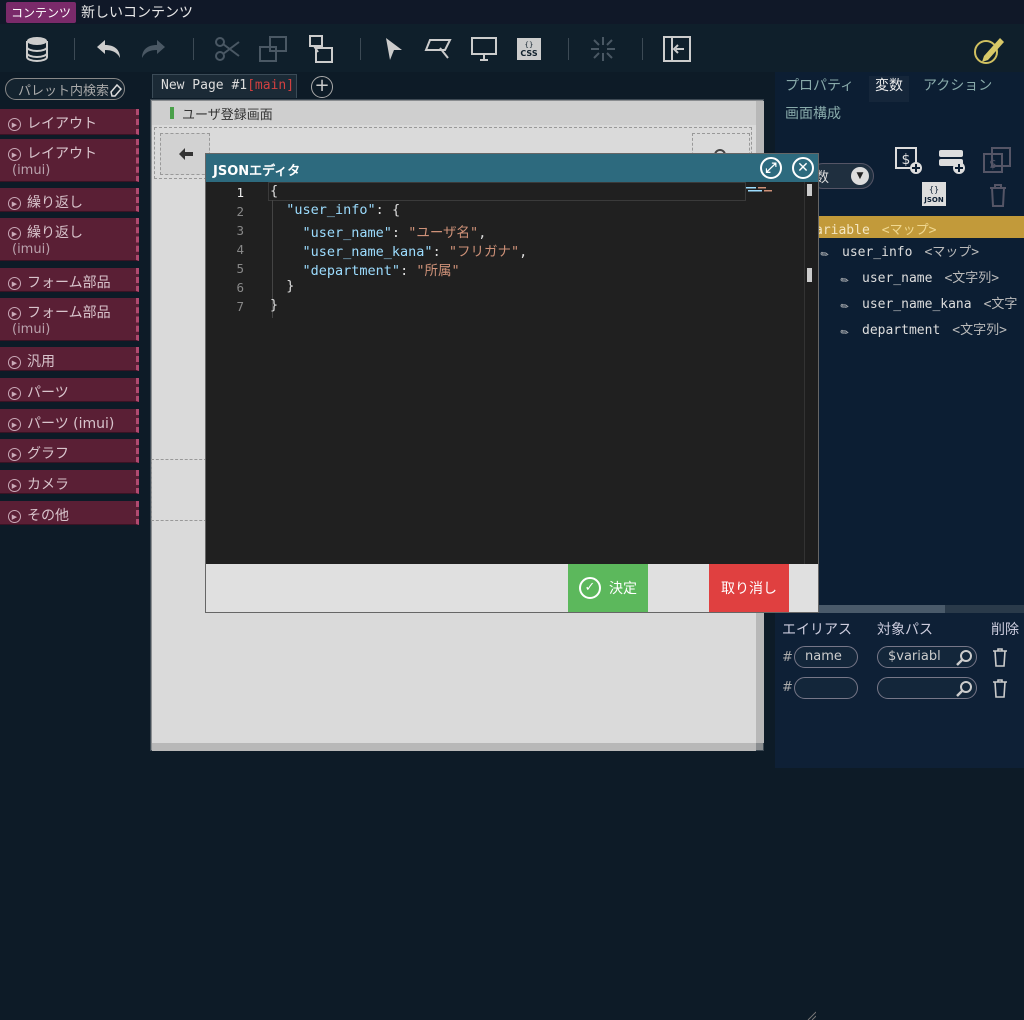 This screenshot has height=1020, width=1024. Describe the element at coordinates (989, 49) in the screenshot. I see `edit-pen-icon` at that location.